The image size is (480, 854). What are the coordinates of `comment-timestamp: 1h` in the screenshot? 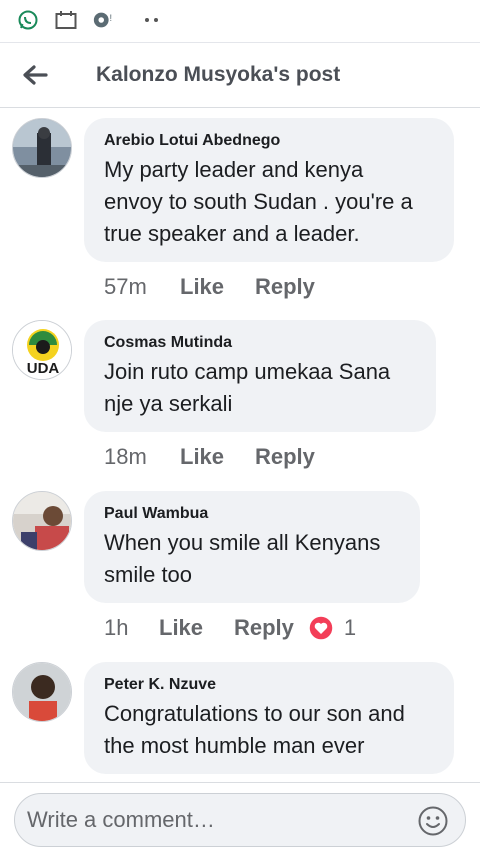 It's located at (116, 627).